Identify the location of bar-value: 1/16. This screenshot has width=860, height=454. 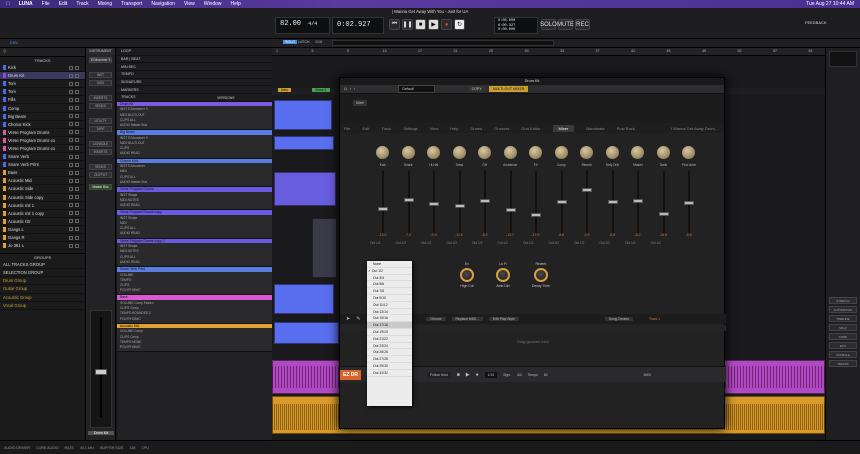
(491, 374).